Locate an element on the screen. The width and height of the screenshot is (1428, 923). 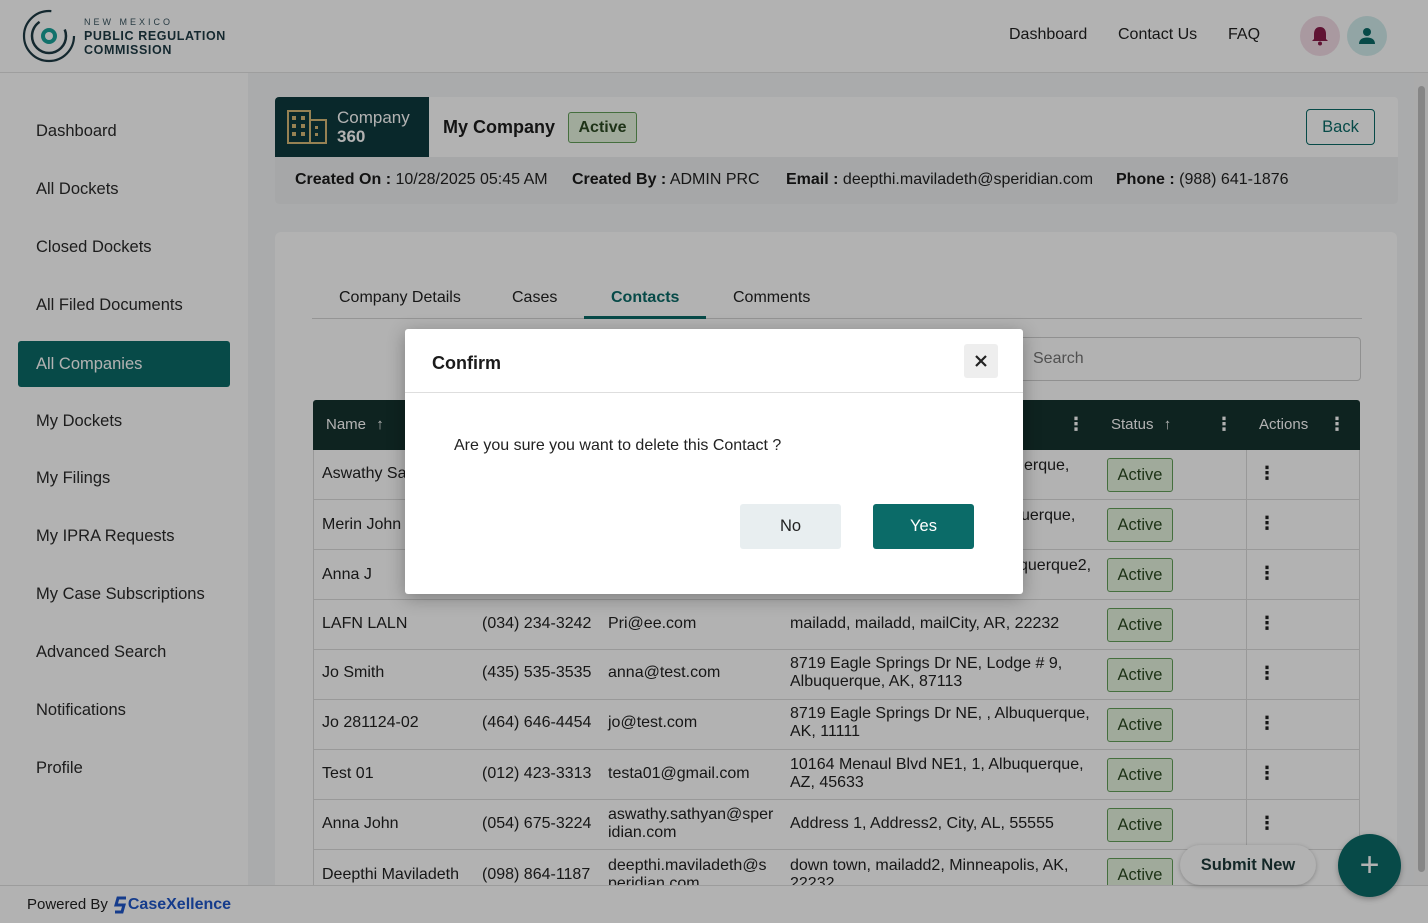
dialog-divider is located at coordinates (714, 392).